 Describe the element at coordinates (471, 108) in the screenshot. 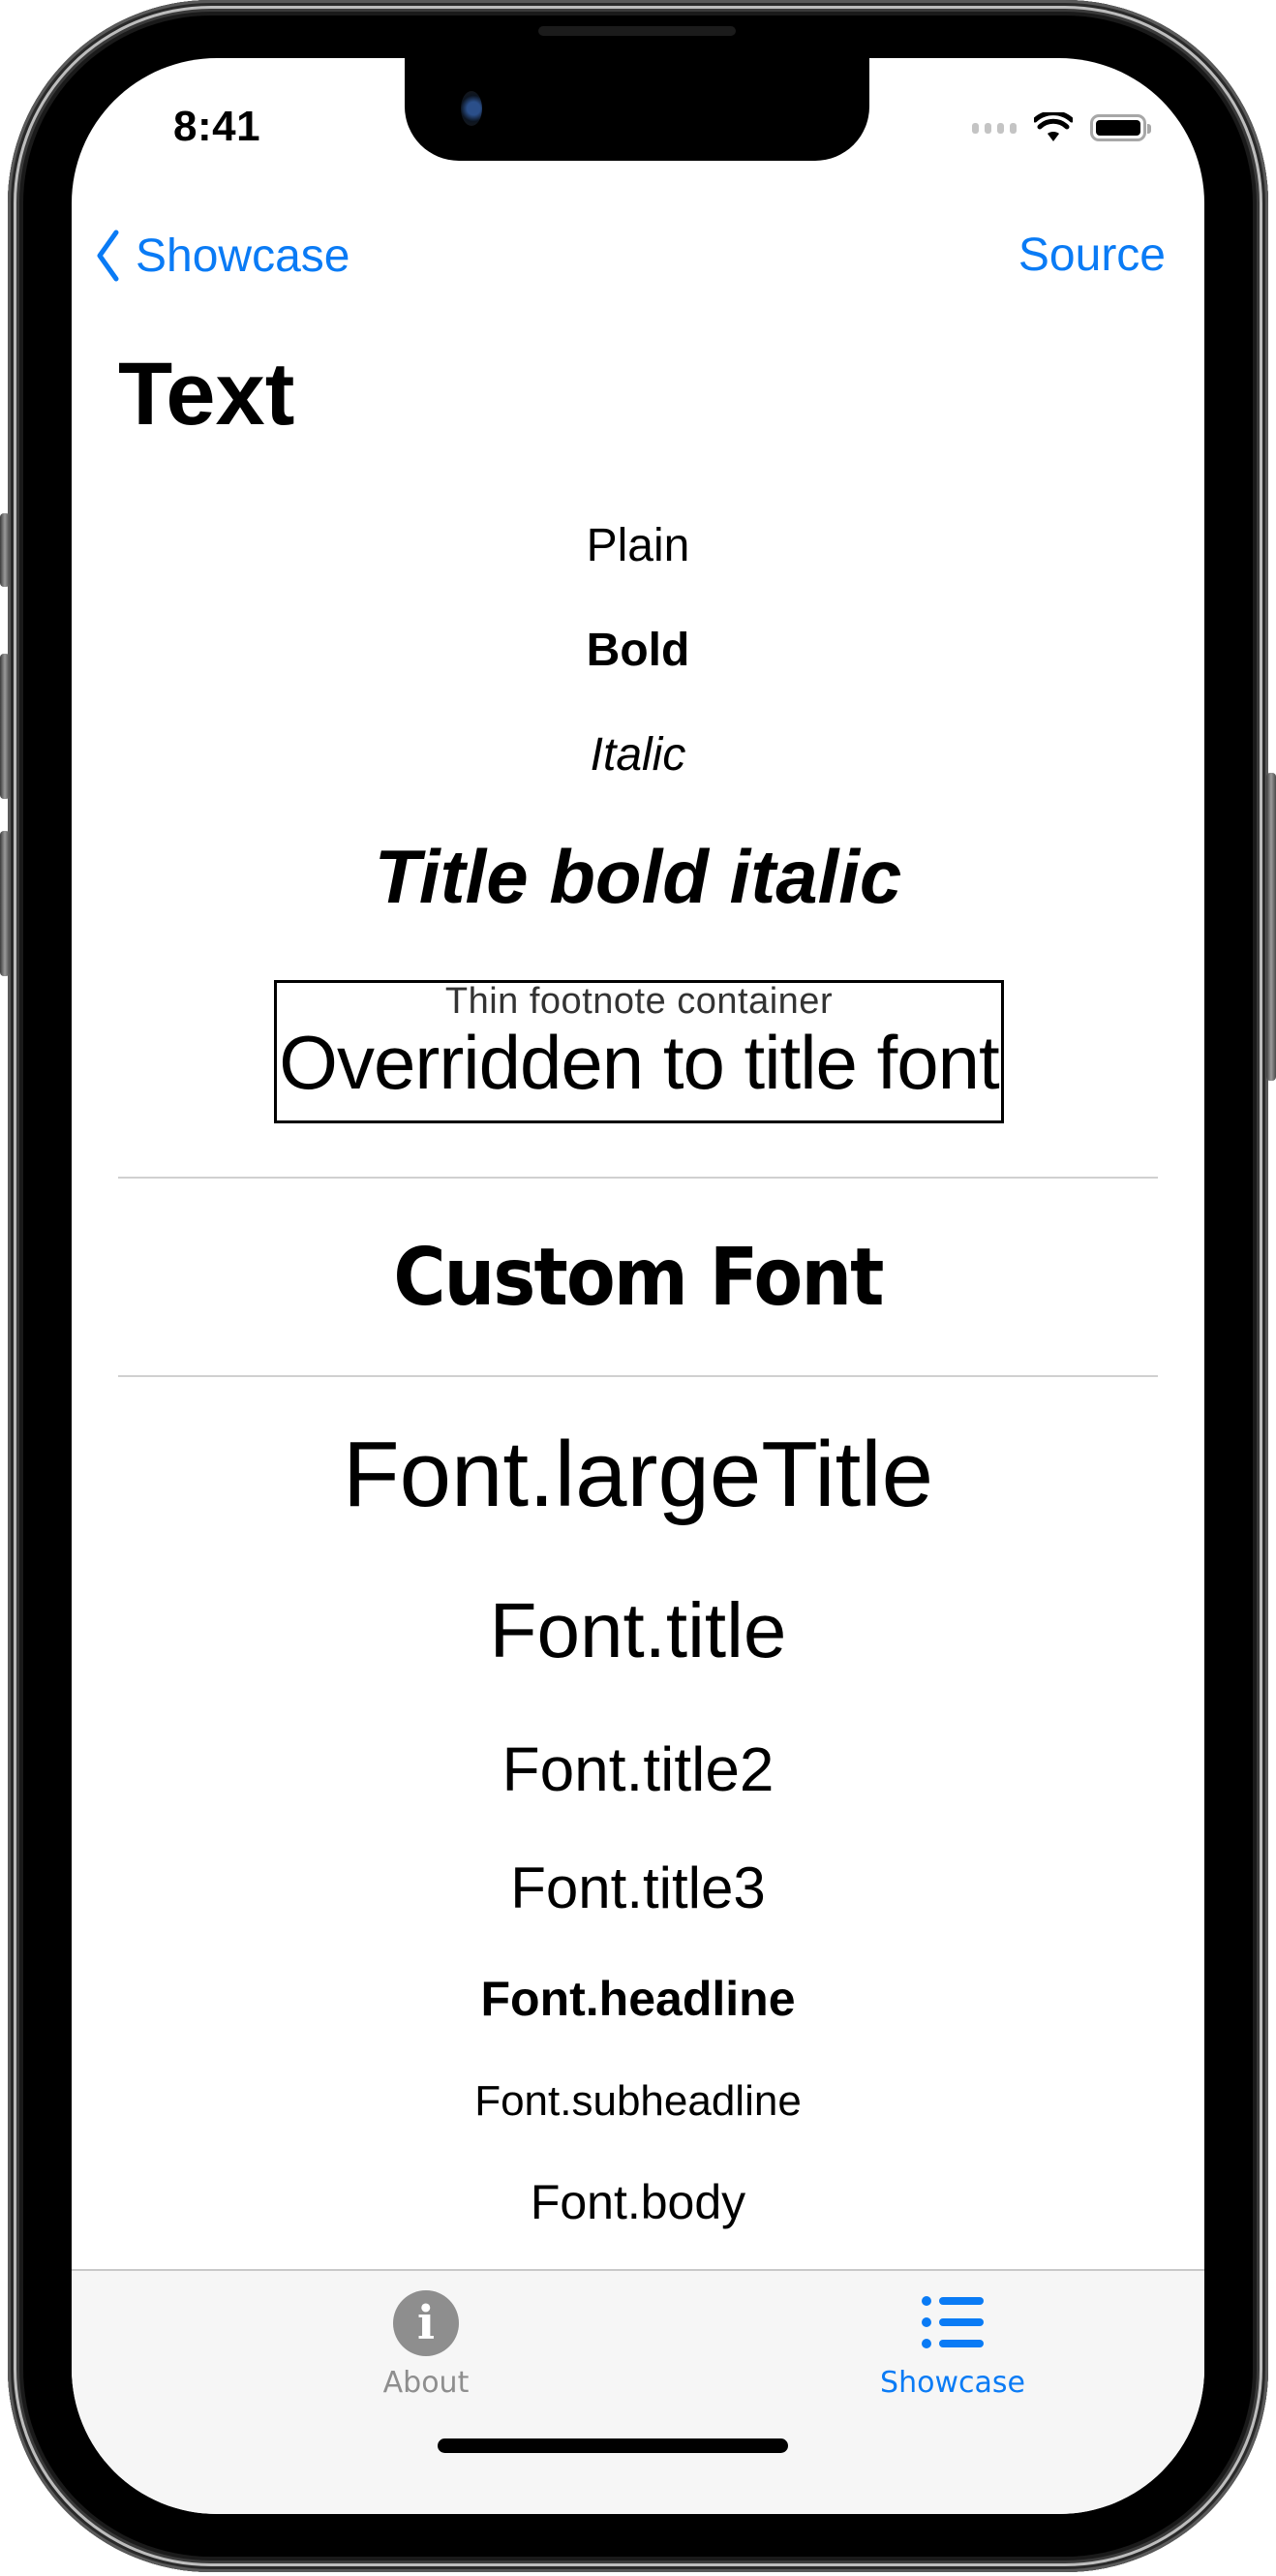

I see `front-camera` at that location.